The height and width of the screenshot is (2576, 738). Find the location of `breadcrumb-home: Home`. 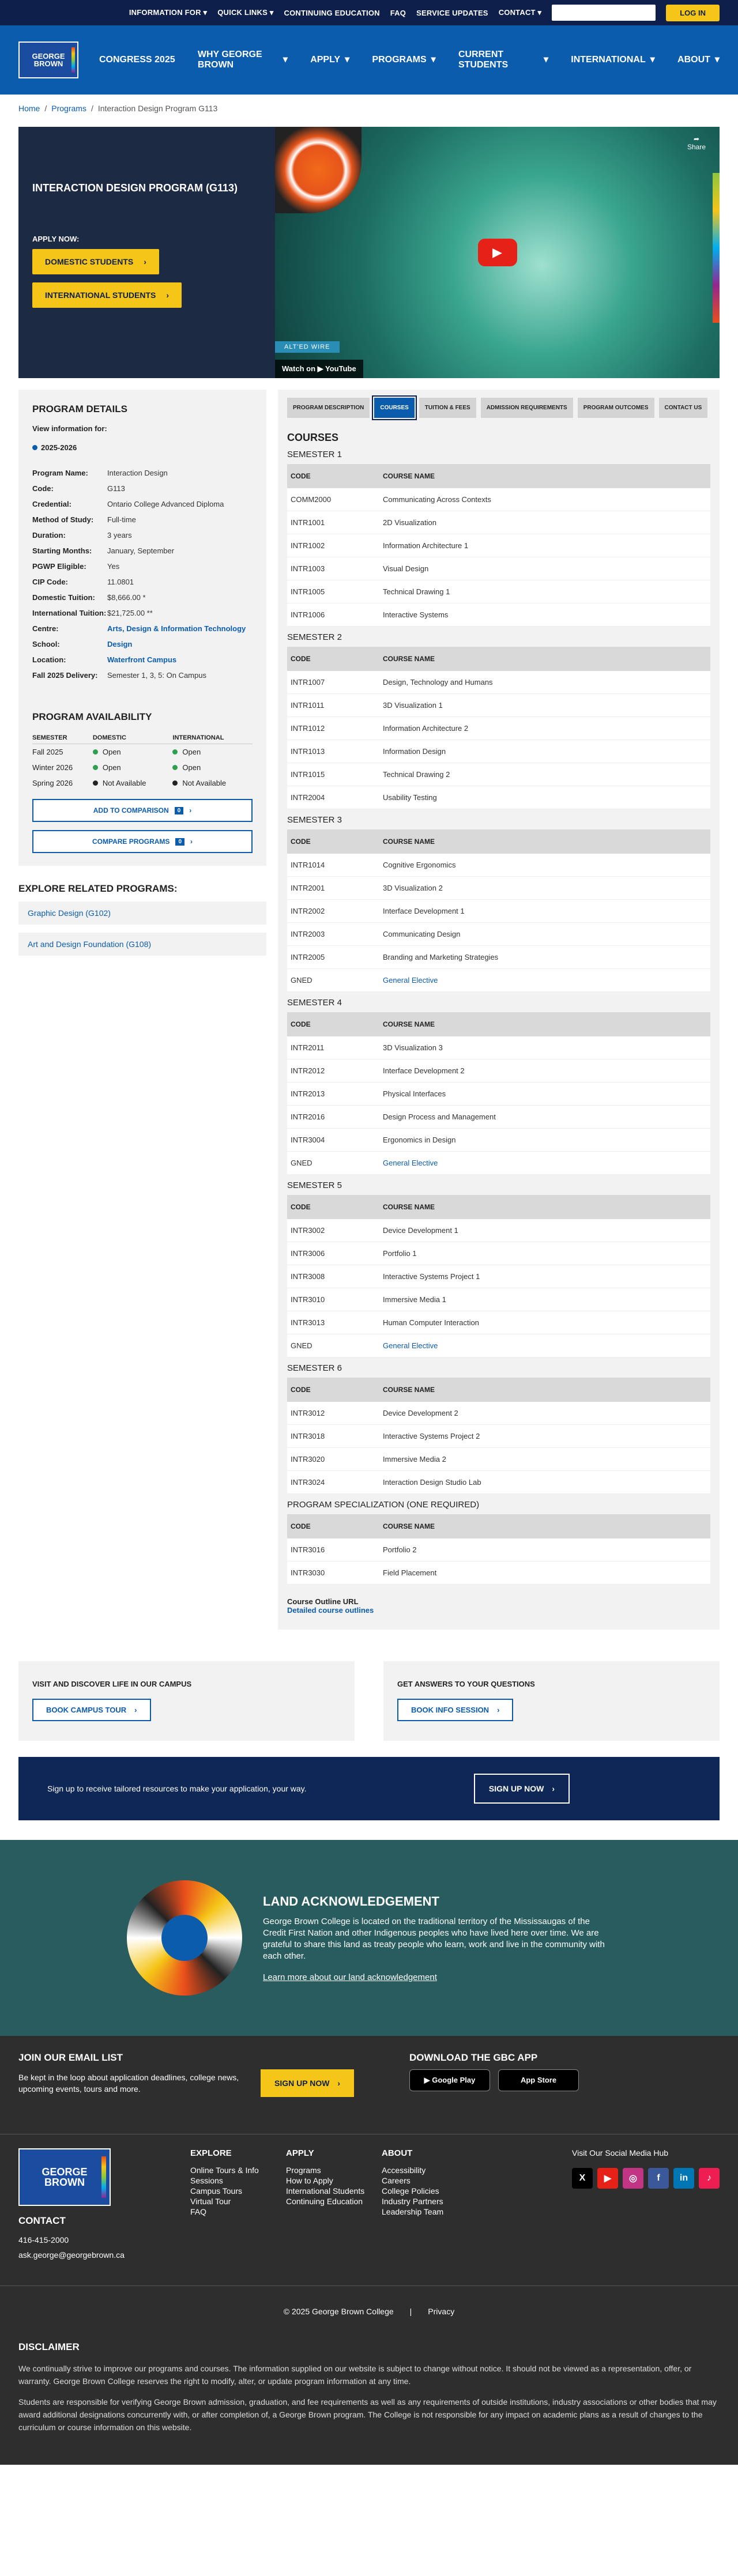

breadcrumb-home: Home is located at coordinates (29, 108).